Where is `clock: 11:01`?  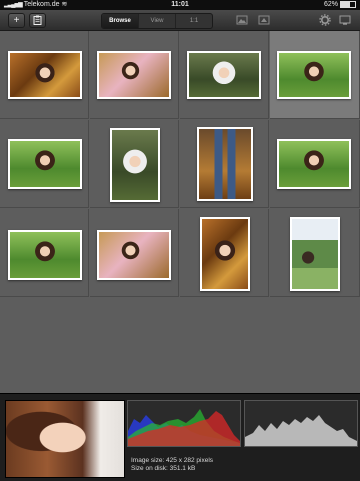 clock: 11:01 is located at coordinates (180, 4).